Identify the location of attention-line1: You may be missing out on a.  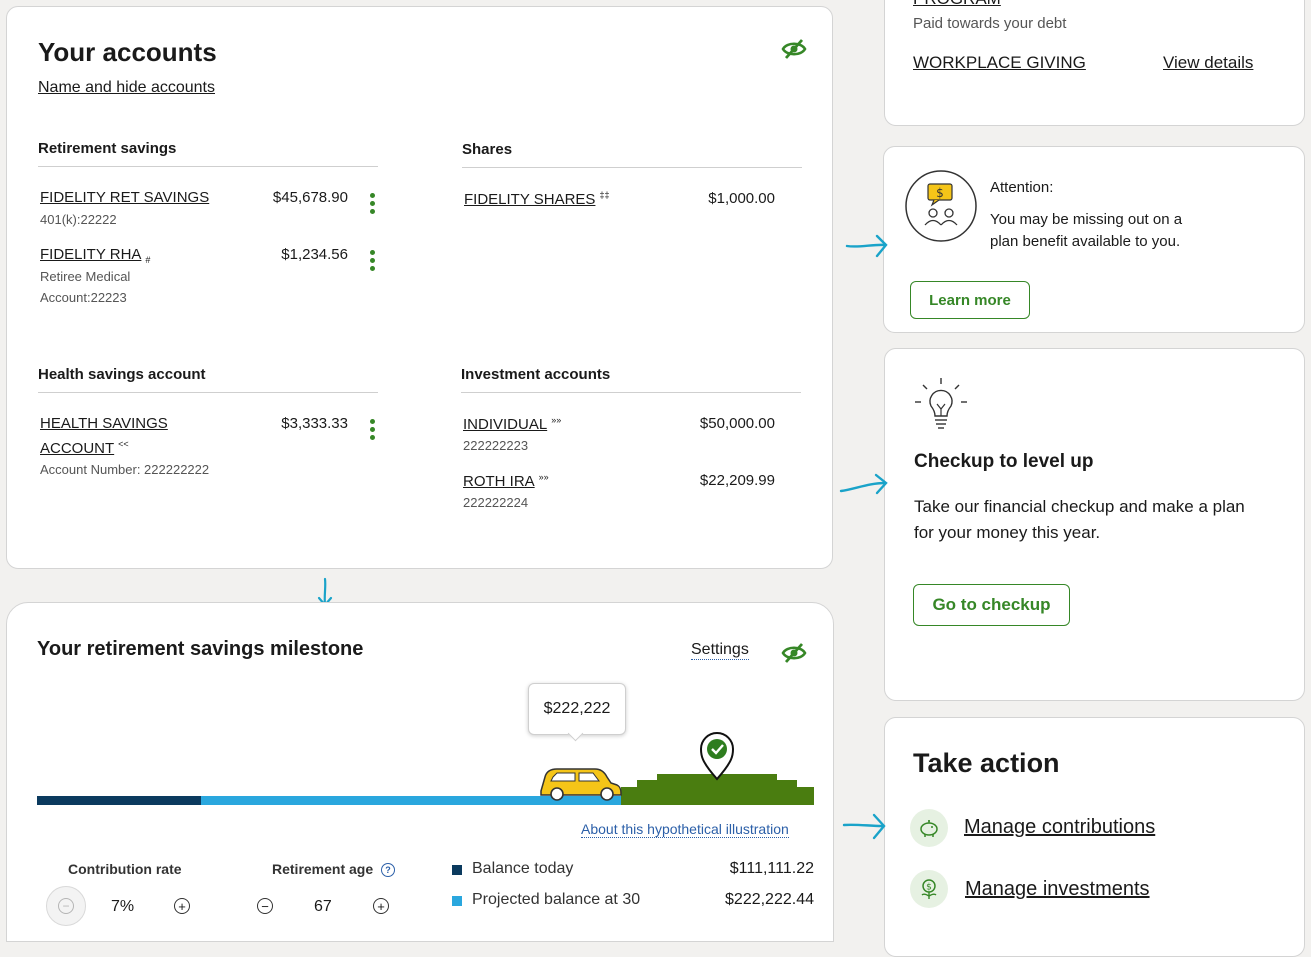
(1086, 219).